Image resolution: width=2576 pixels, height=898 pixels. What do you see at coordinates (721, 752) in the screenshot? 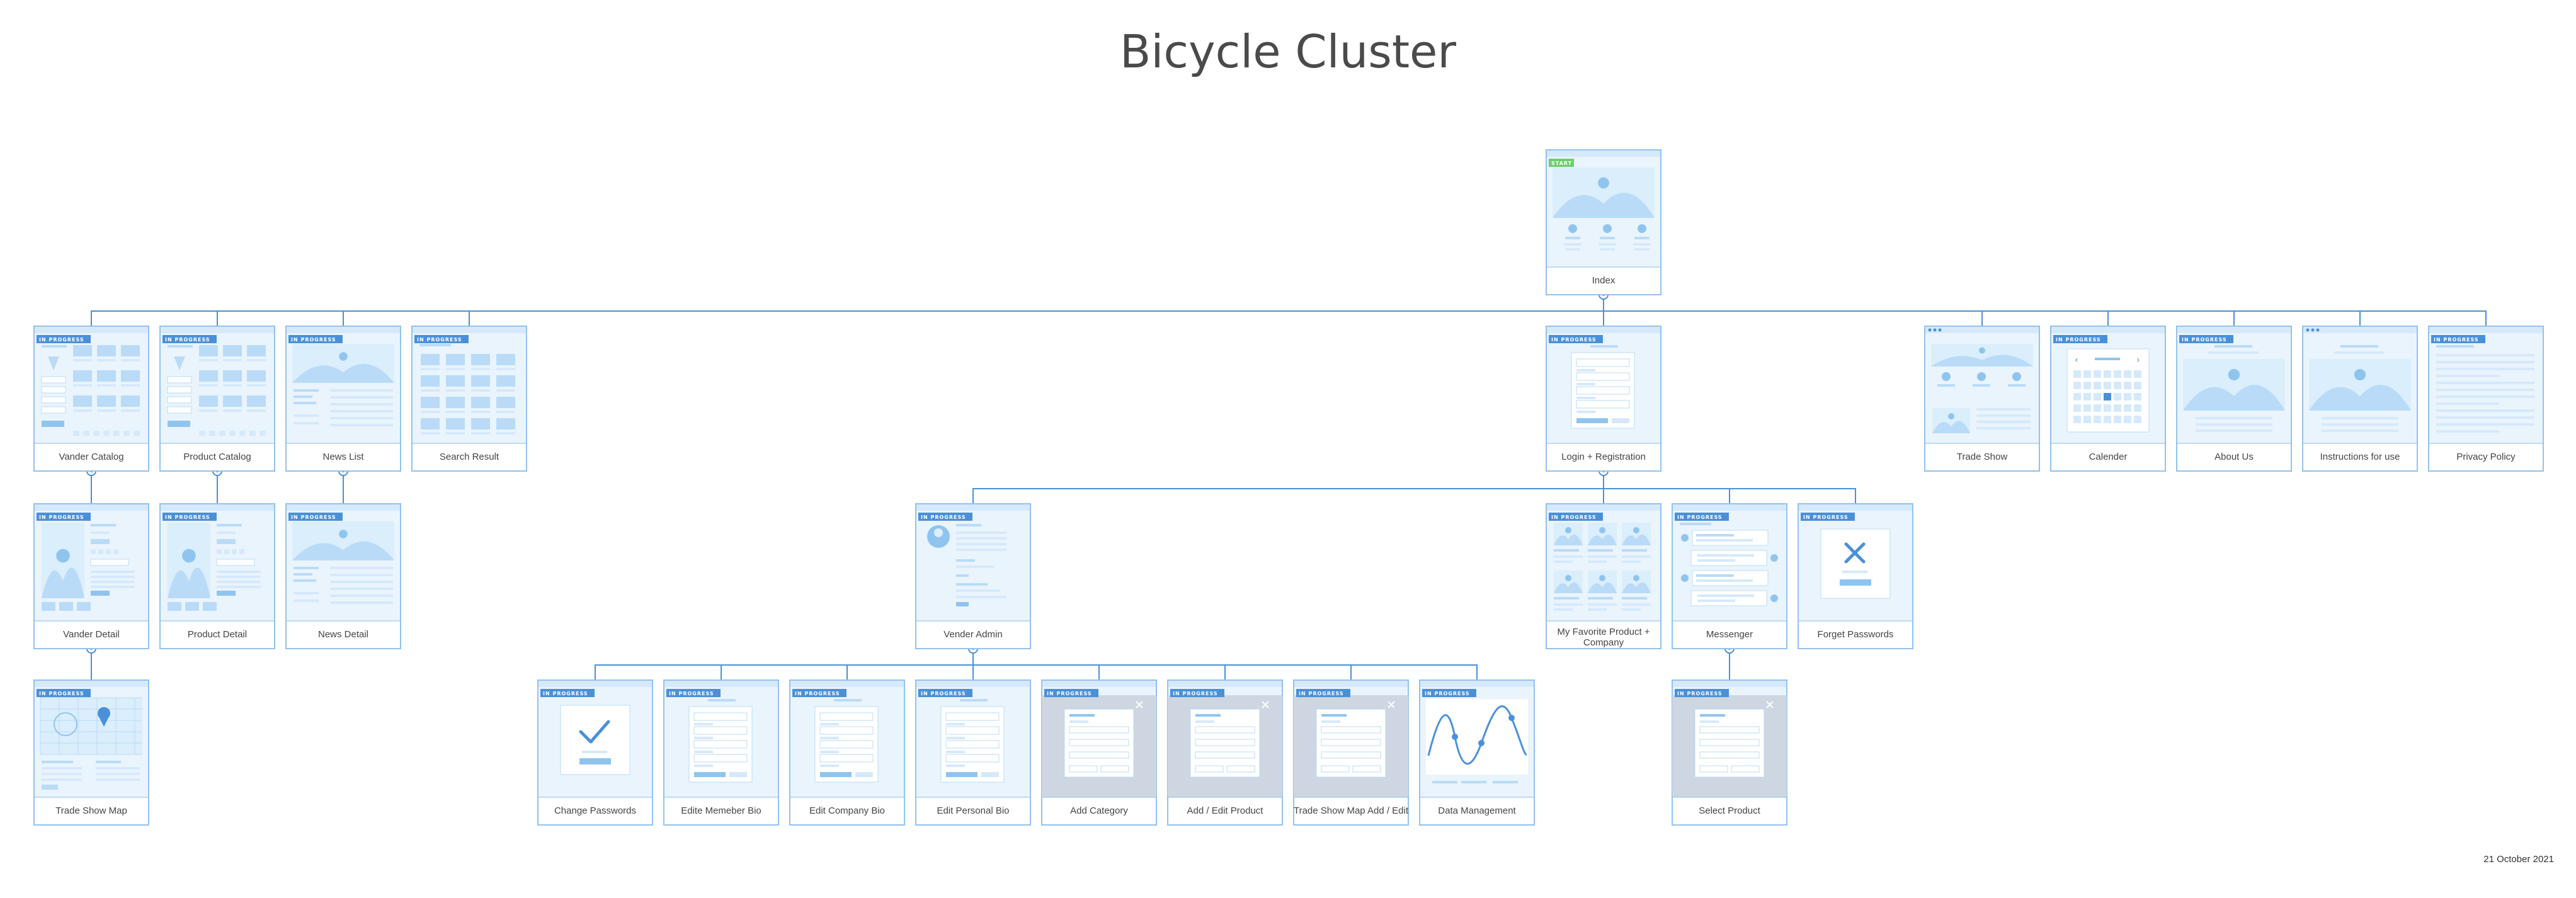
I see `node-edit-member-bio: IN PROGRESS Edite Memeber Bio` at bounding box center [721, 752].